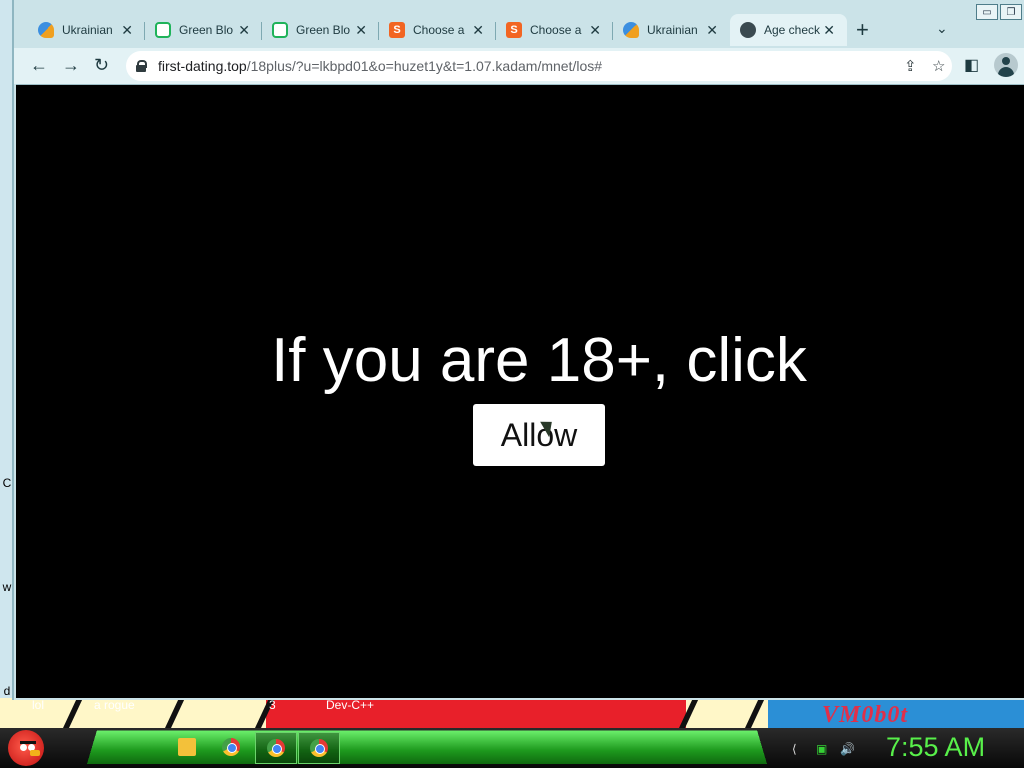  What do you see at coordinates (71, 65) in the screenshot?
I see `forward-button: →` at bounding box center [71, 65].